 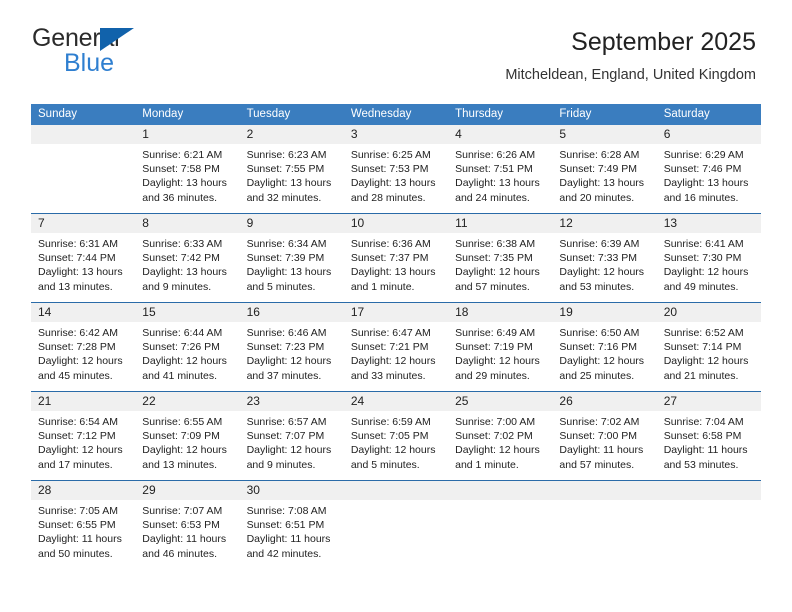 What do you see at coordinates (285, 525) in the screenshot?
I see `sunset-text: Sunset: 6:51 PM` at bounding box center [285, 525].